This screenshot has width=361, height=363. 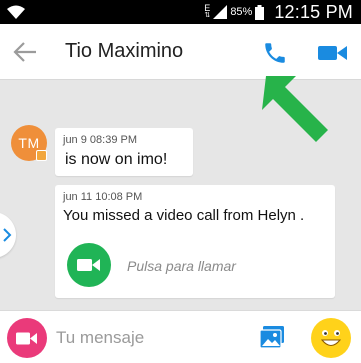 I want to click on annotation-arrow-icon, so click(x=295, y=109).